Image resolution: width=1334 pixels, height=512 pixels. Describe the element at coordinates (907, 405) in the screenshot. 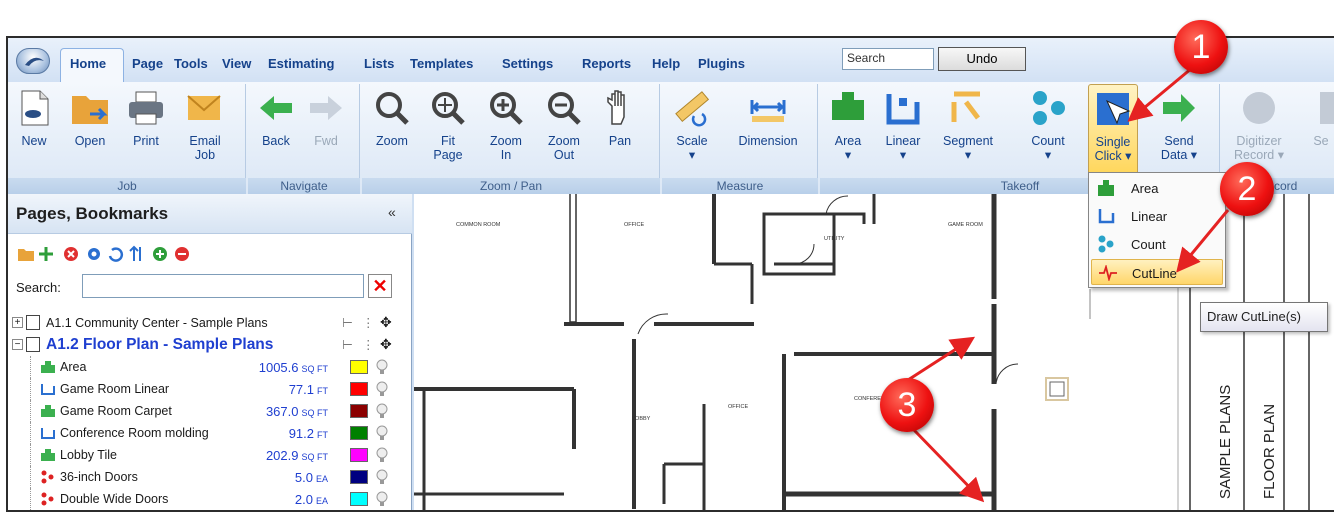

I see `callout-3: 3` at that location.